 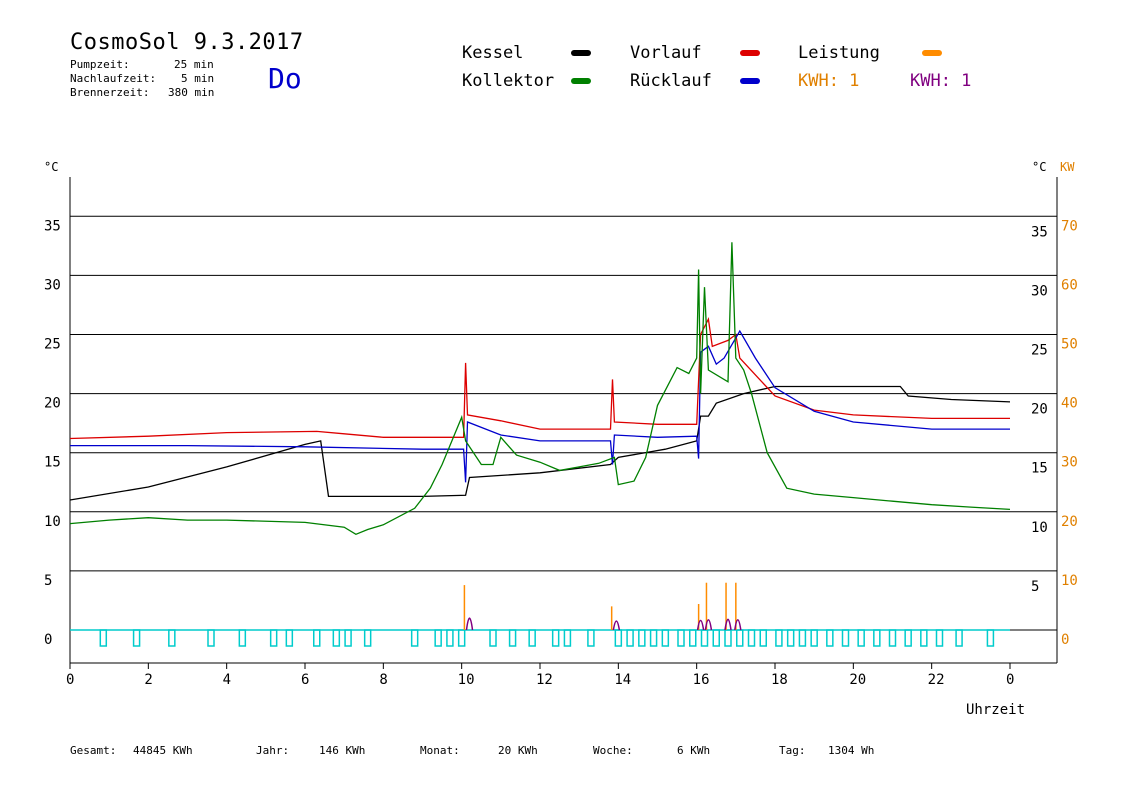 I want to click on footer-tag-value: 1304 Wh, so click(x=851, y=750).